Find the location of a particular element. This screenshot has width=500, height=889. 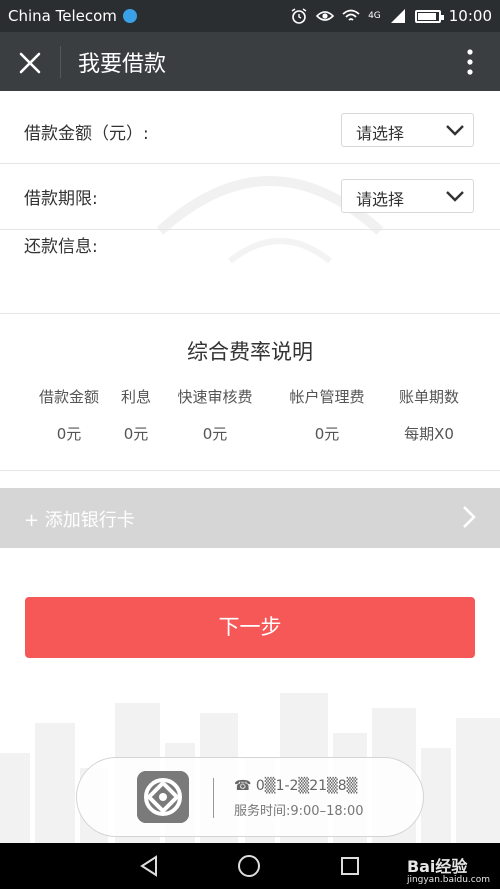

close-icon is located at coordinates (30, 63).